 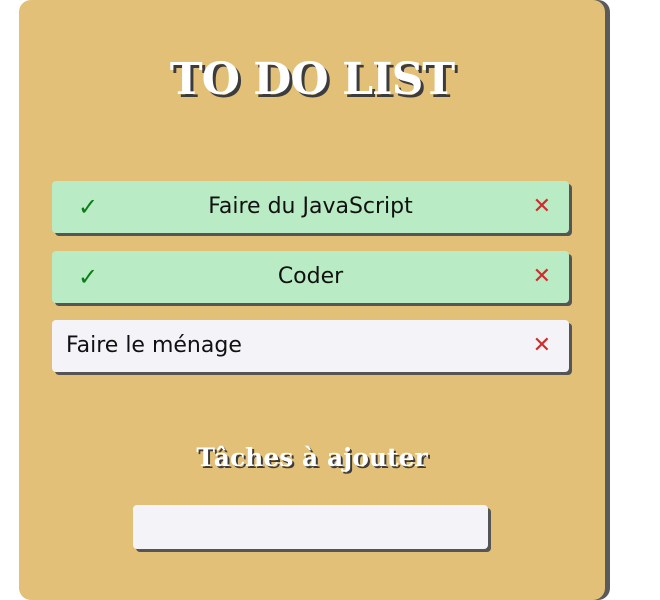 What do you see at coordinates (310, 527) in the screenshot?
I see `new-task-input` at bounding box center [310, 527].